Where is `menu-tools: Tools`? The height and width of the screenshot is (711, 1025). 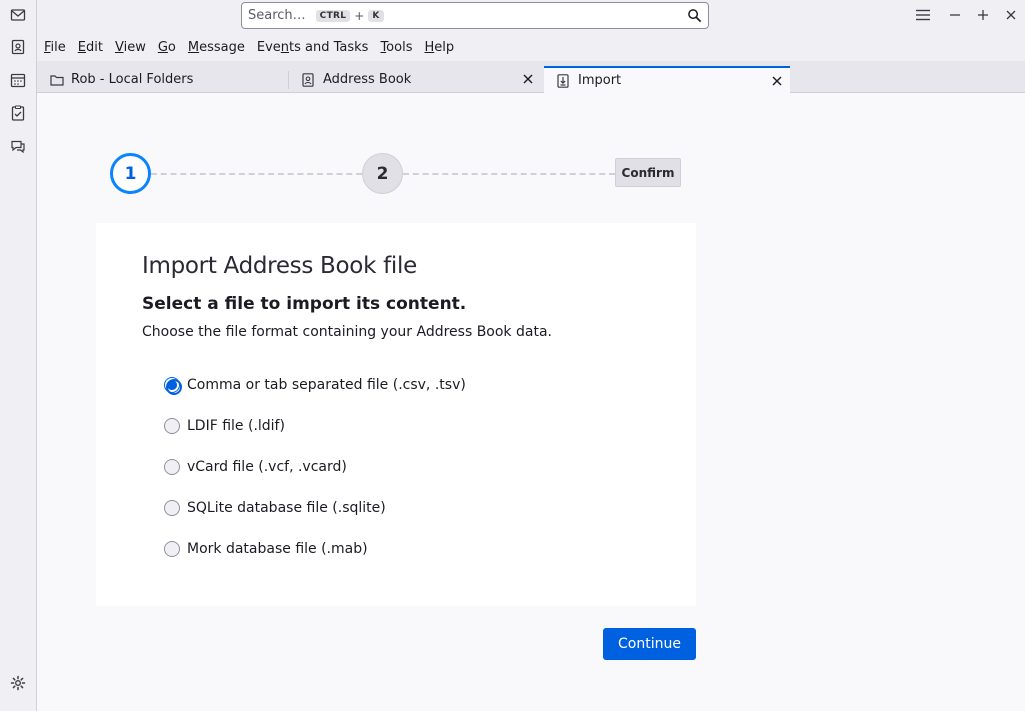 menu-tools: Tools is located at coordinates (396, 47).